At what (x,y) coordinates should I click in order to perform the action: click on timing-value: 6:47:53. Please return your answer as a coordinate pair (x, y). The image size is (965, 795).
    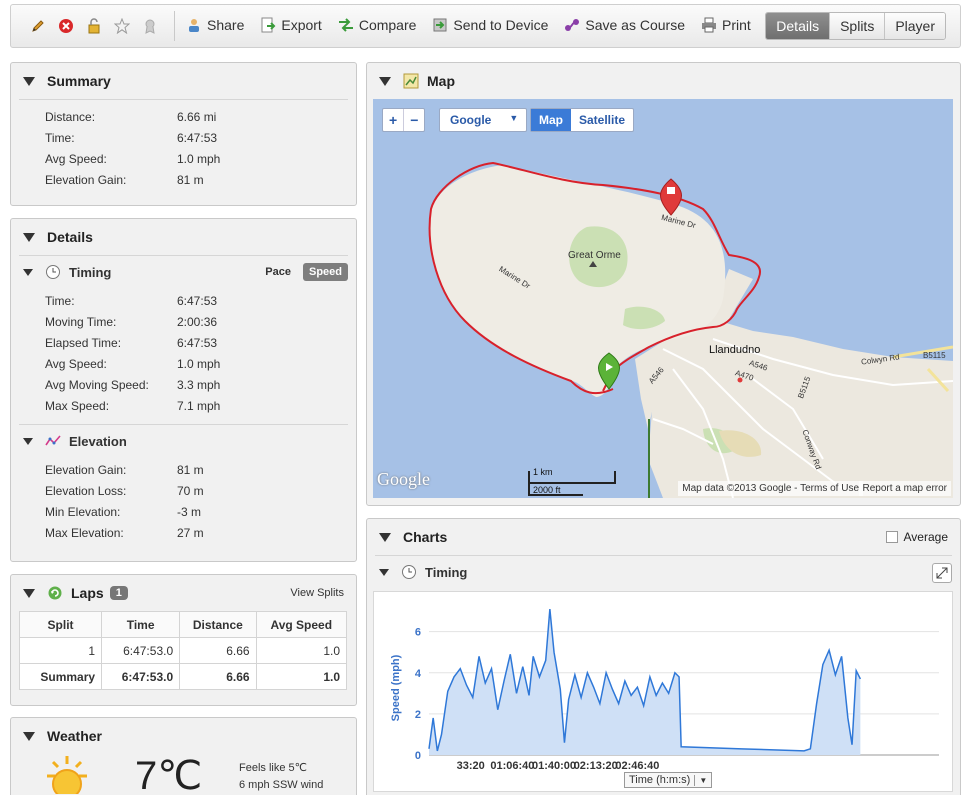
    Looking at the image, I should click on (197, 342).